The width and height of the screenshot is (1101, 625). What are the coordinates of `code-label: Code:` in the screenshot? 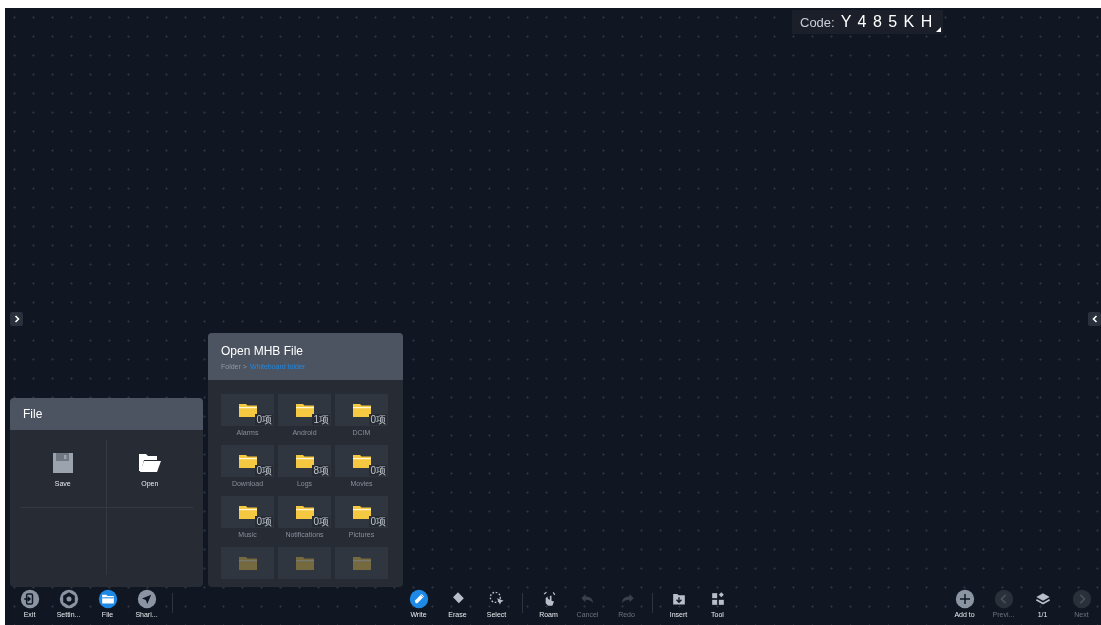 It's located at (817, 22).